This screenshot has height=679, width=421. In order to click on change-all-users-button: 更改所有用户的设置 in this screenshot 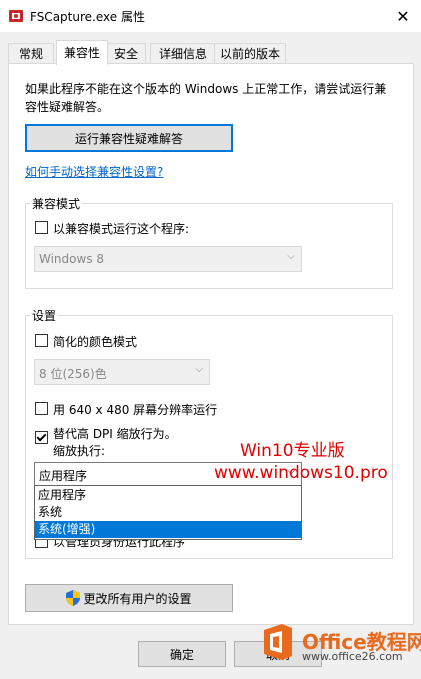, I will do `click(129, 598)`.